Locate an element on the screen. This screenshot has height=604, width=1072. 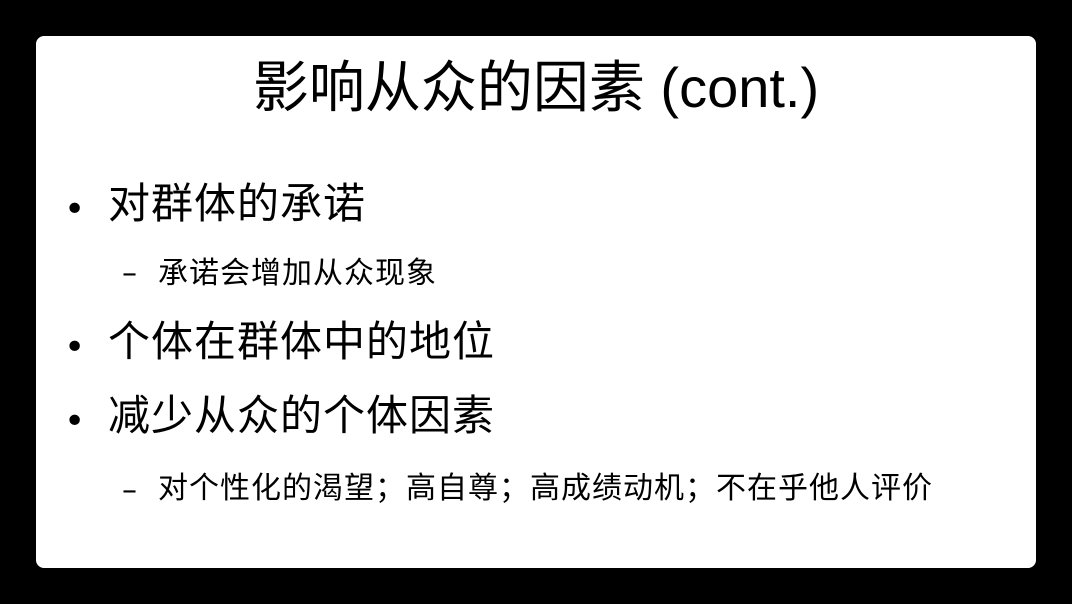
sub-item-text: 对个性化的渴望；高自尊；高成绩动机；不在乎他人评价 is located at coordinates (545, 488).